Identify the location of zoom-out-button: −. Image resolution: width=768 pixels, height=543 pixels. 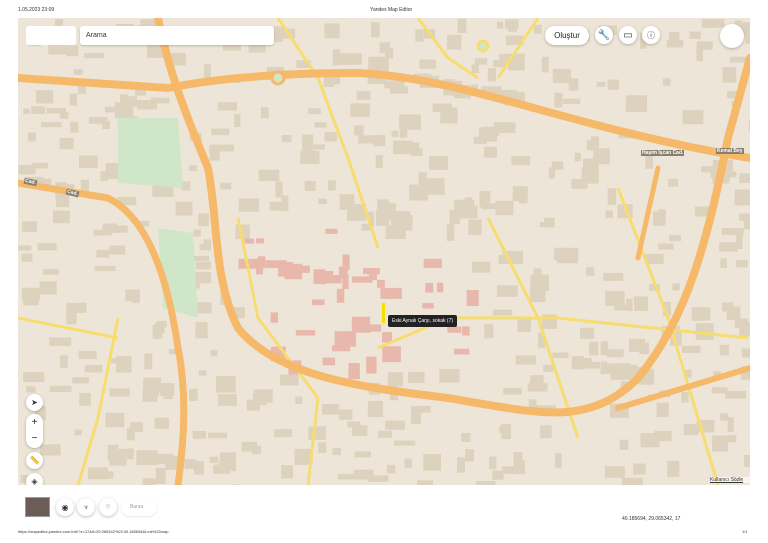
(34, 439).